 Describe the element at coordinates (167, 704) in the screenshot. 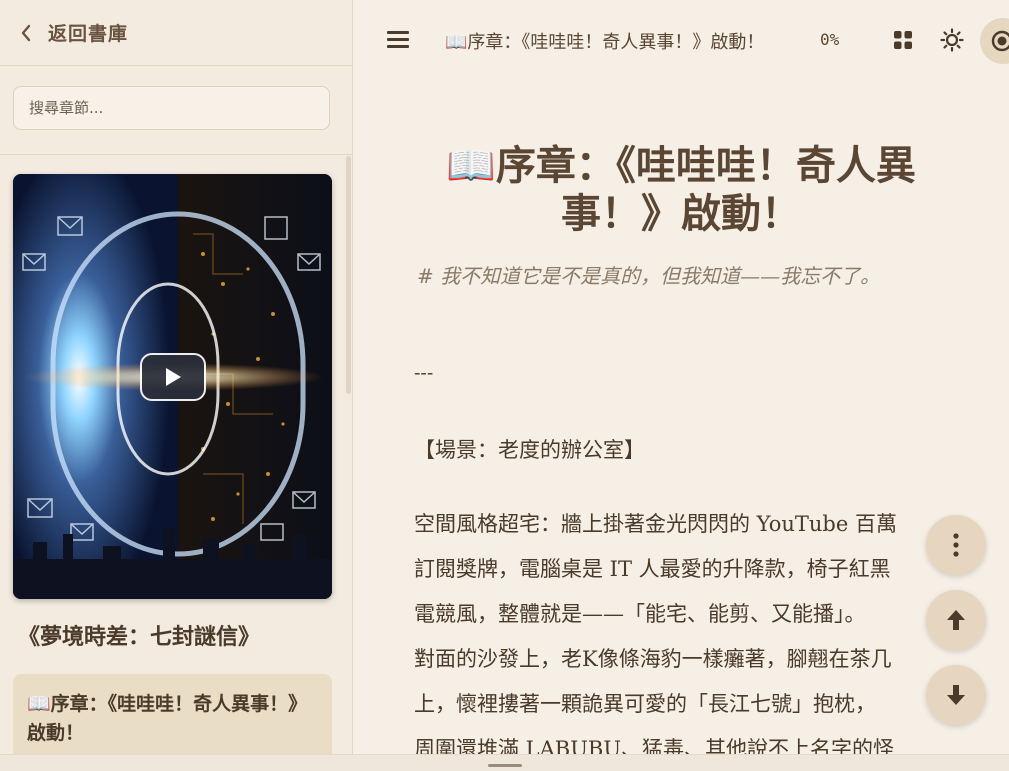

I see `chapter-item-label-line1: 📖序章：《哇哇哇！奇人異事！》` at that location.